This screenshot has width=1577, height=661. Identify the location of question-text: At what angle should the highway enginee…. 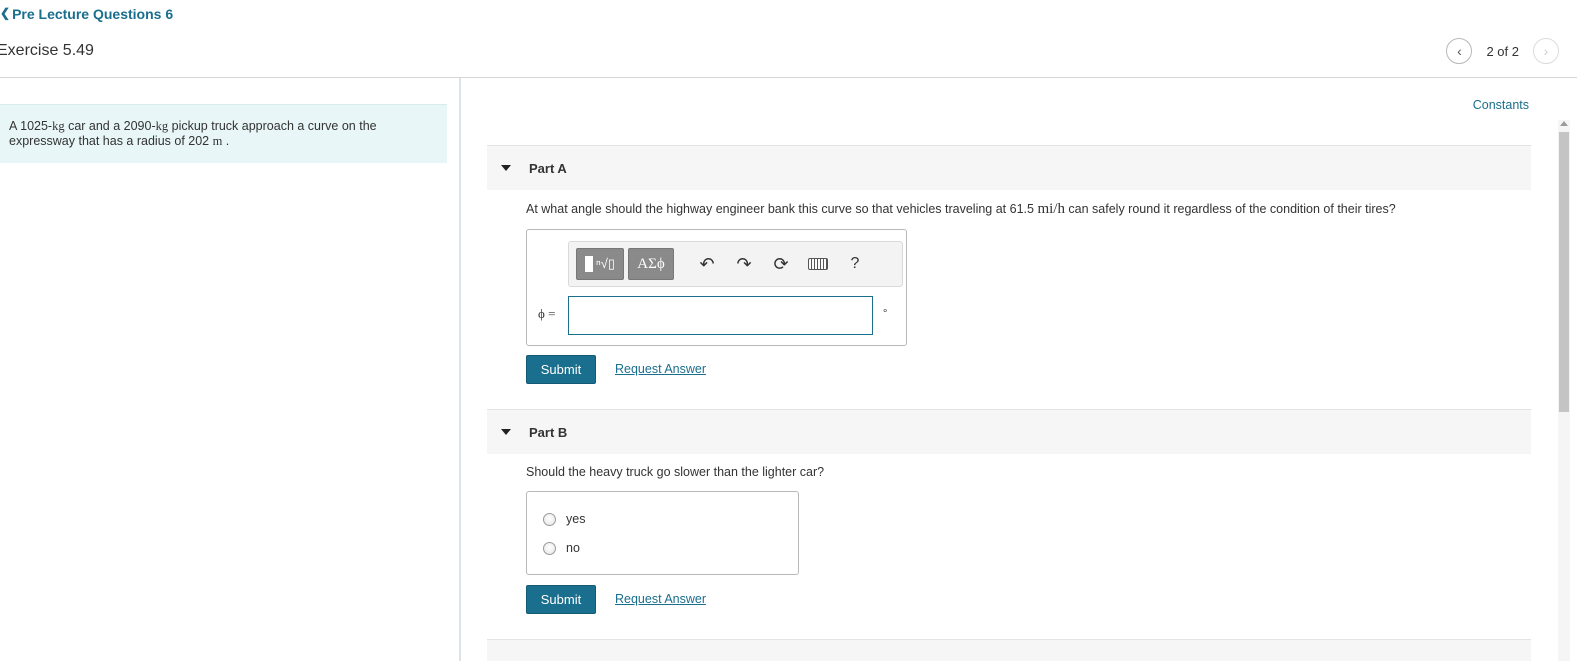
(782, 209).